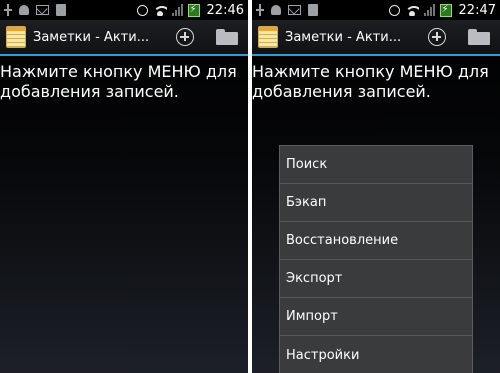 The height and width of the screenshot is (373, 500). I want to click on system-icons: 22:46, so click(190, 10).